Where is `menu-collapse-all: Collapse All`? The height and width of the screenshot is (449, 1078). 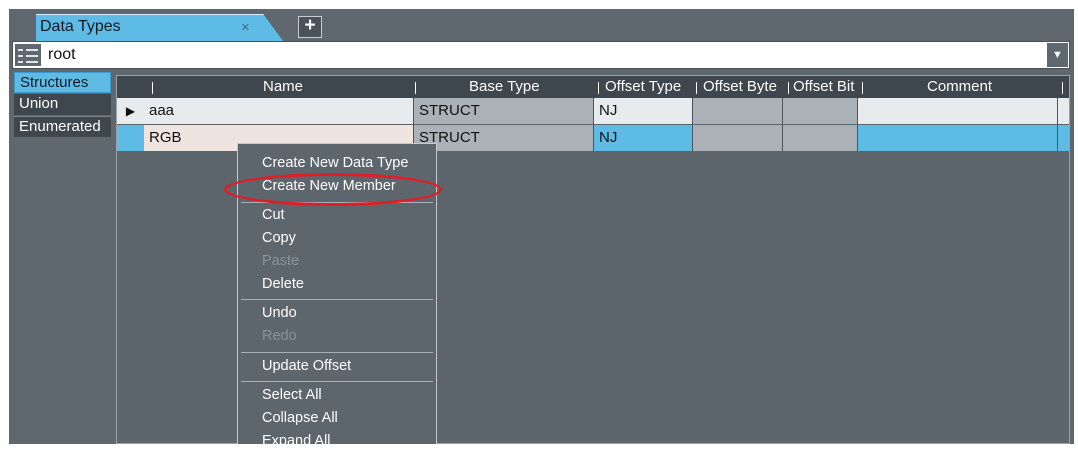 menu-collapse-all: Collapse All is located at coordinates (300, 418).